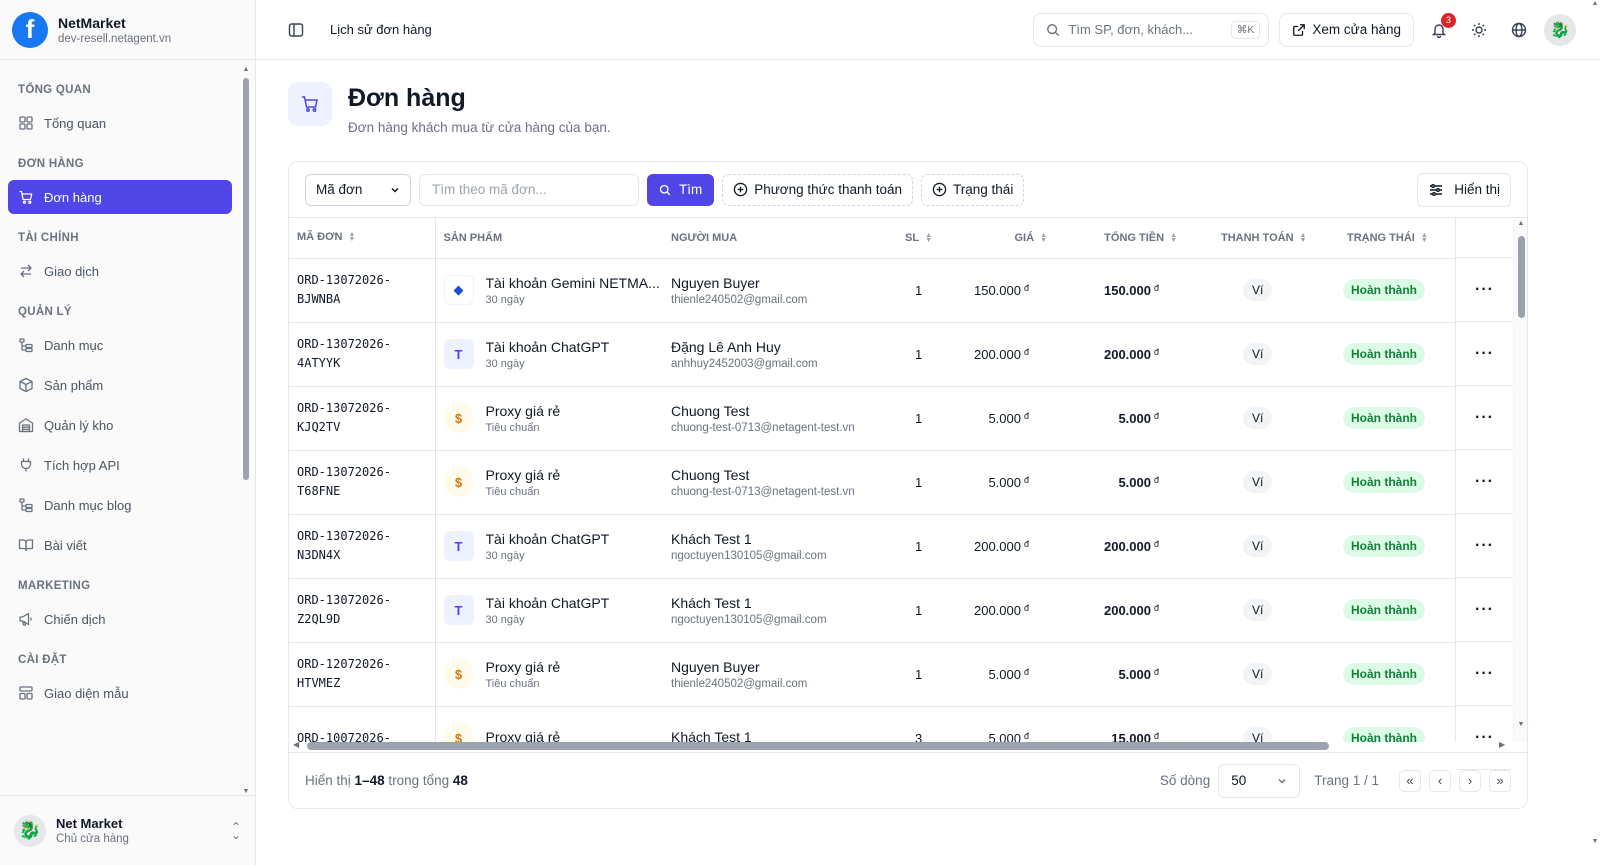 This screenshot has width=1600, height=865. What do you see at coordinates (120, 505) in the screenshot?
I see `sidebar-item: Danh mục blog` at bounding box center [120, 505].